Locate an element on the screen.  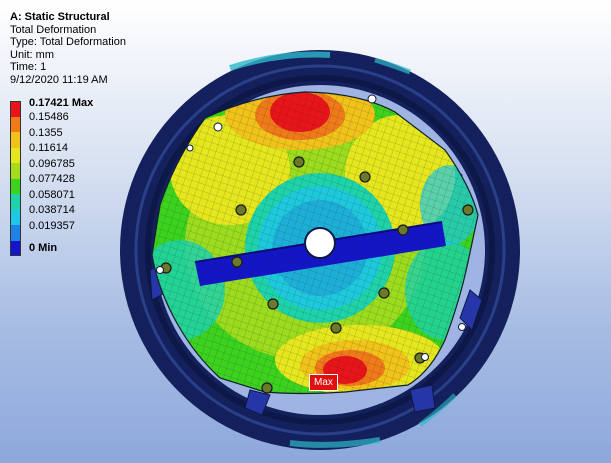
legend-value: 0.11614 is located at coordinates (48, 148).